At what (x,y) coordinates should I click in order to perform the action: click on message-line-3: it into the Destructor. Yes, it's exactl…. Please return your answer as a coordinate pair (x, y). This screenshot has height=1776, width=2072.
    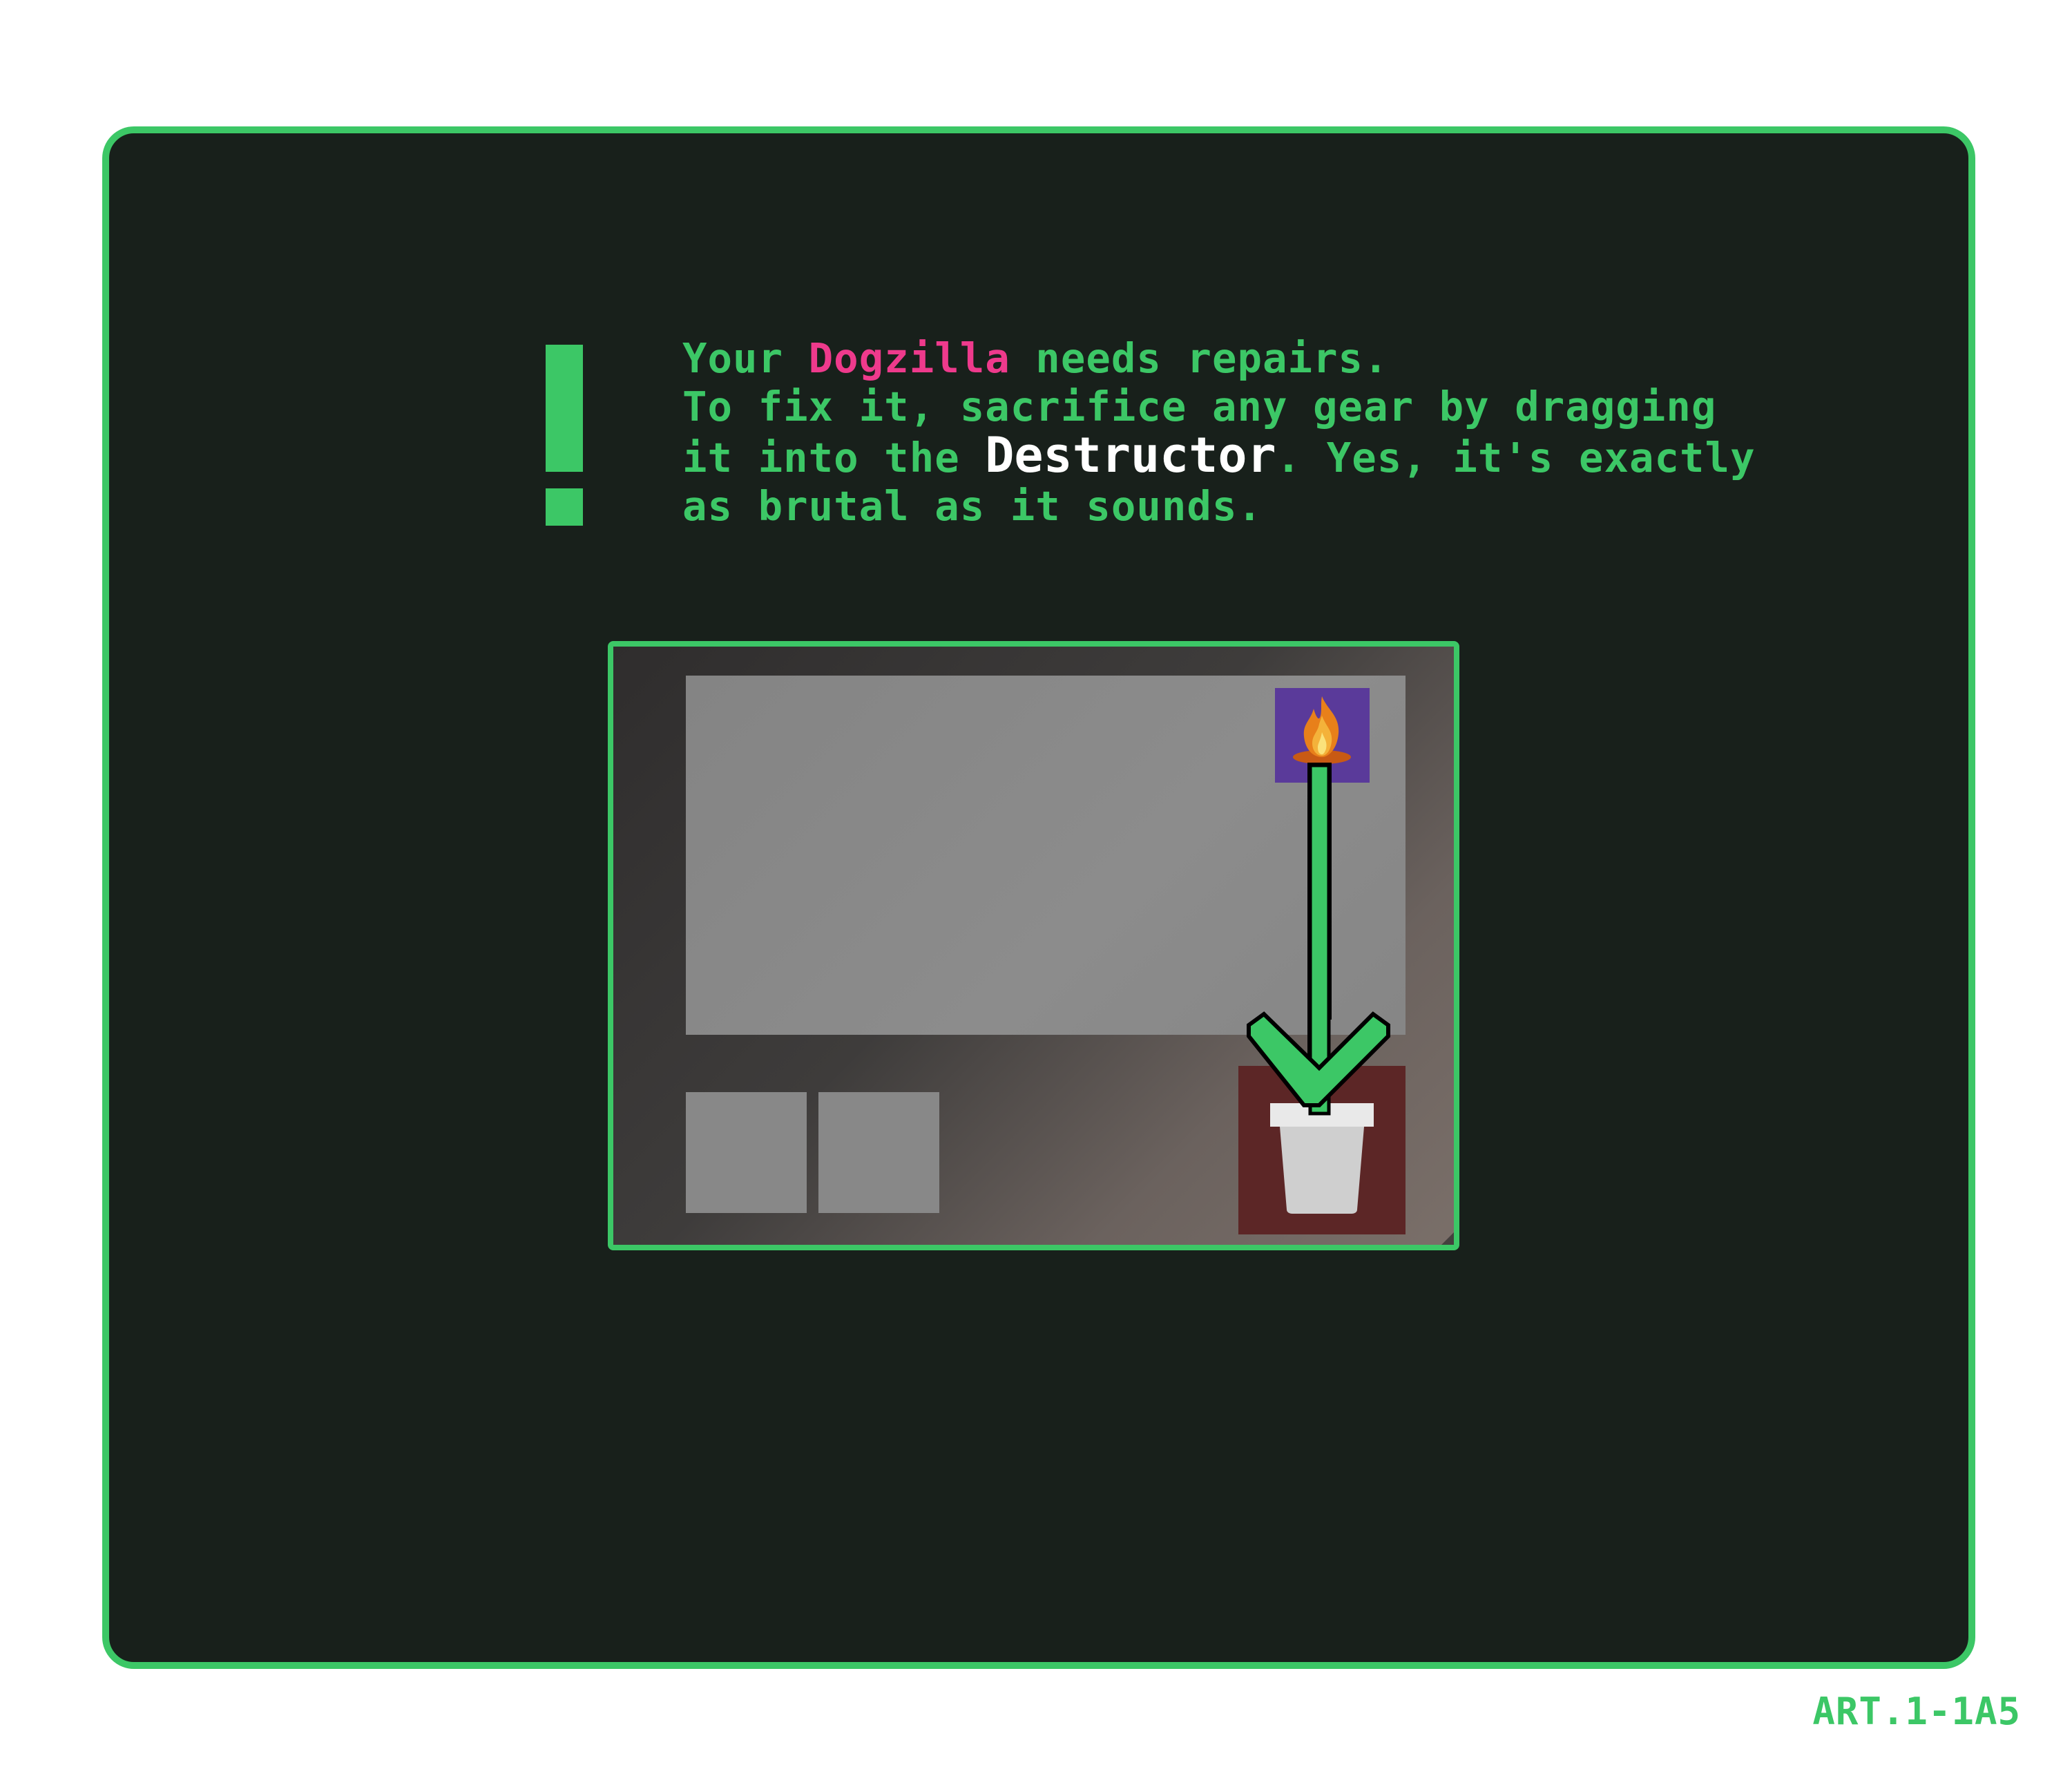
    Looking at the image, I should click on (1219, 455).